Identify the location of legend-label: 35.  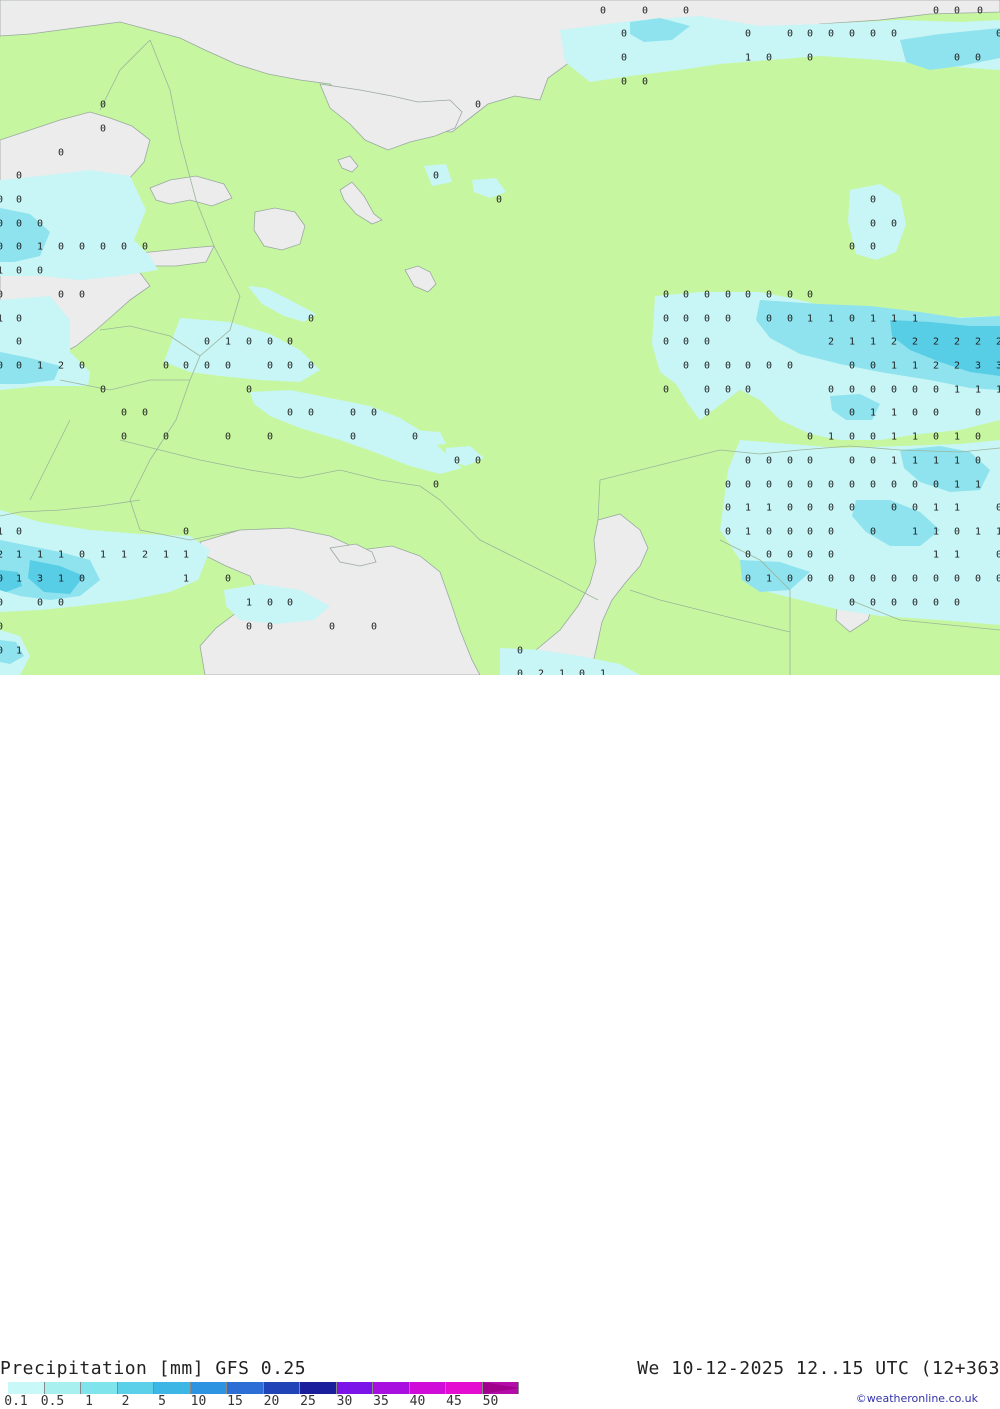
(381, 1401).